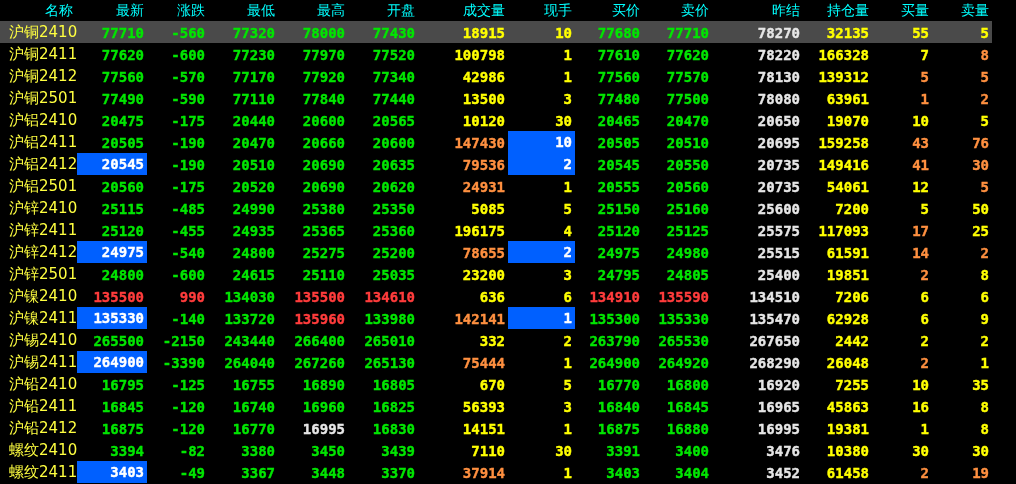 Image resolution: width=1016 pixels, height=484 pixels. Describe the element at coordinates (38, 384) in the screenshot. I see `contract-name: 沪铅2410` at that location.